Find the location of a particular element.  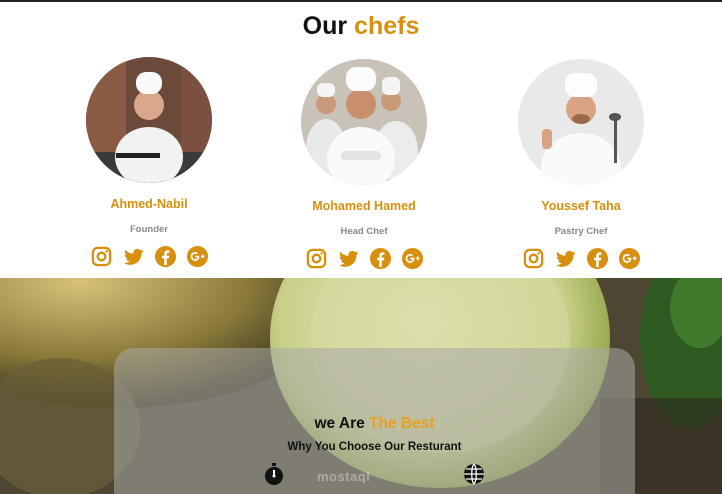

why-us-title-prefix: we Are is located at coordinates (339, 423).